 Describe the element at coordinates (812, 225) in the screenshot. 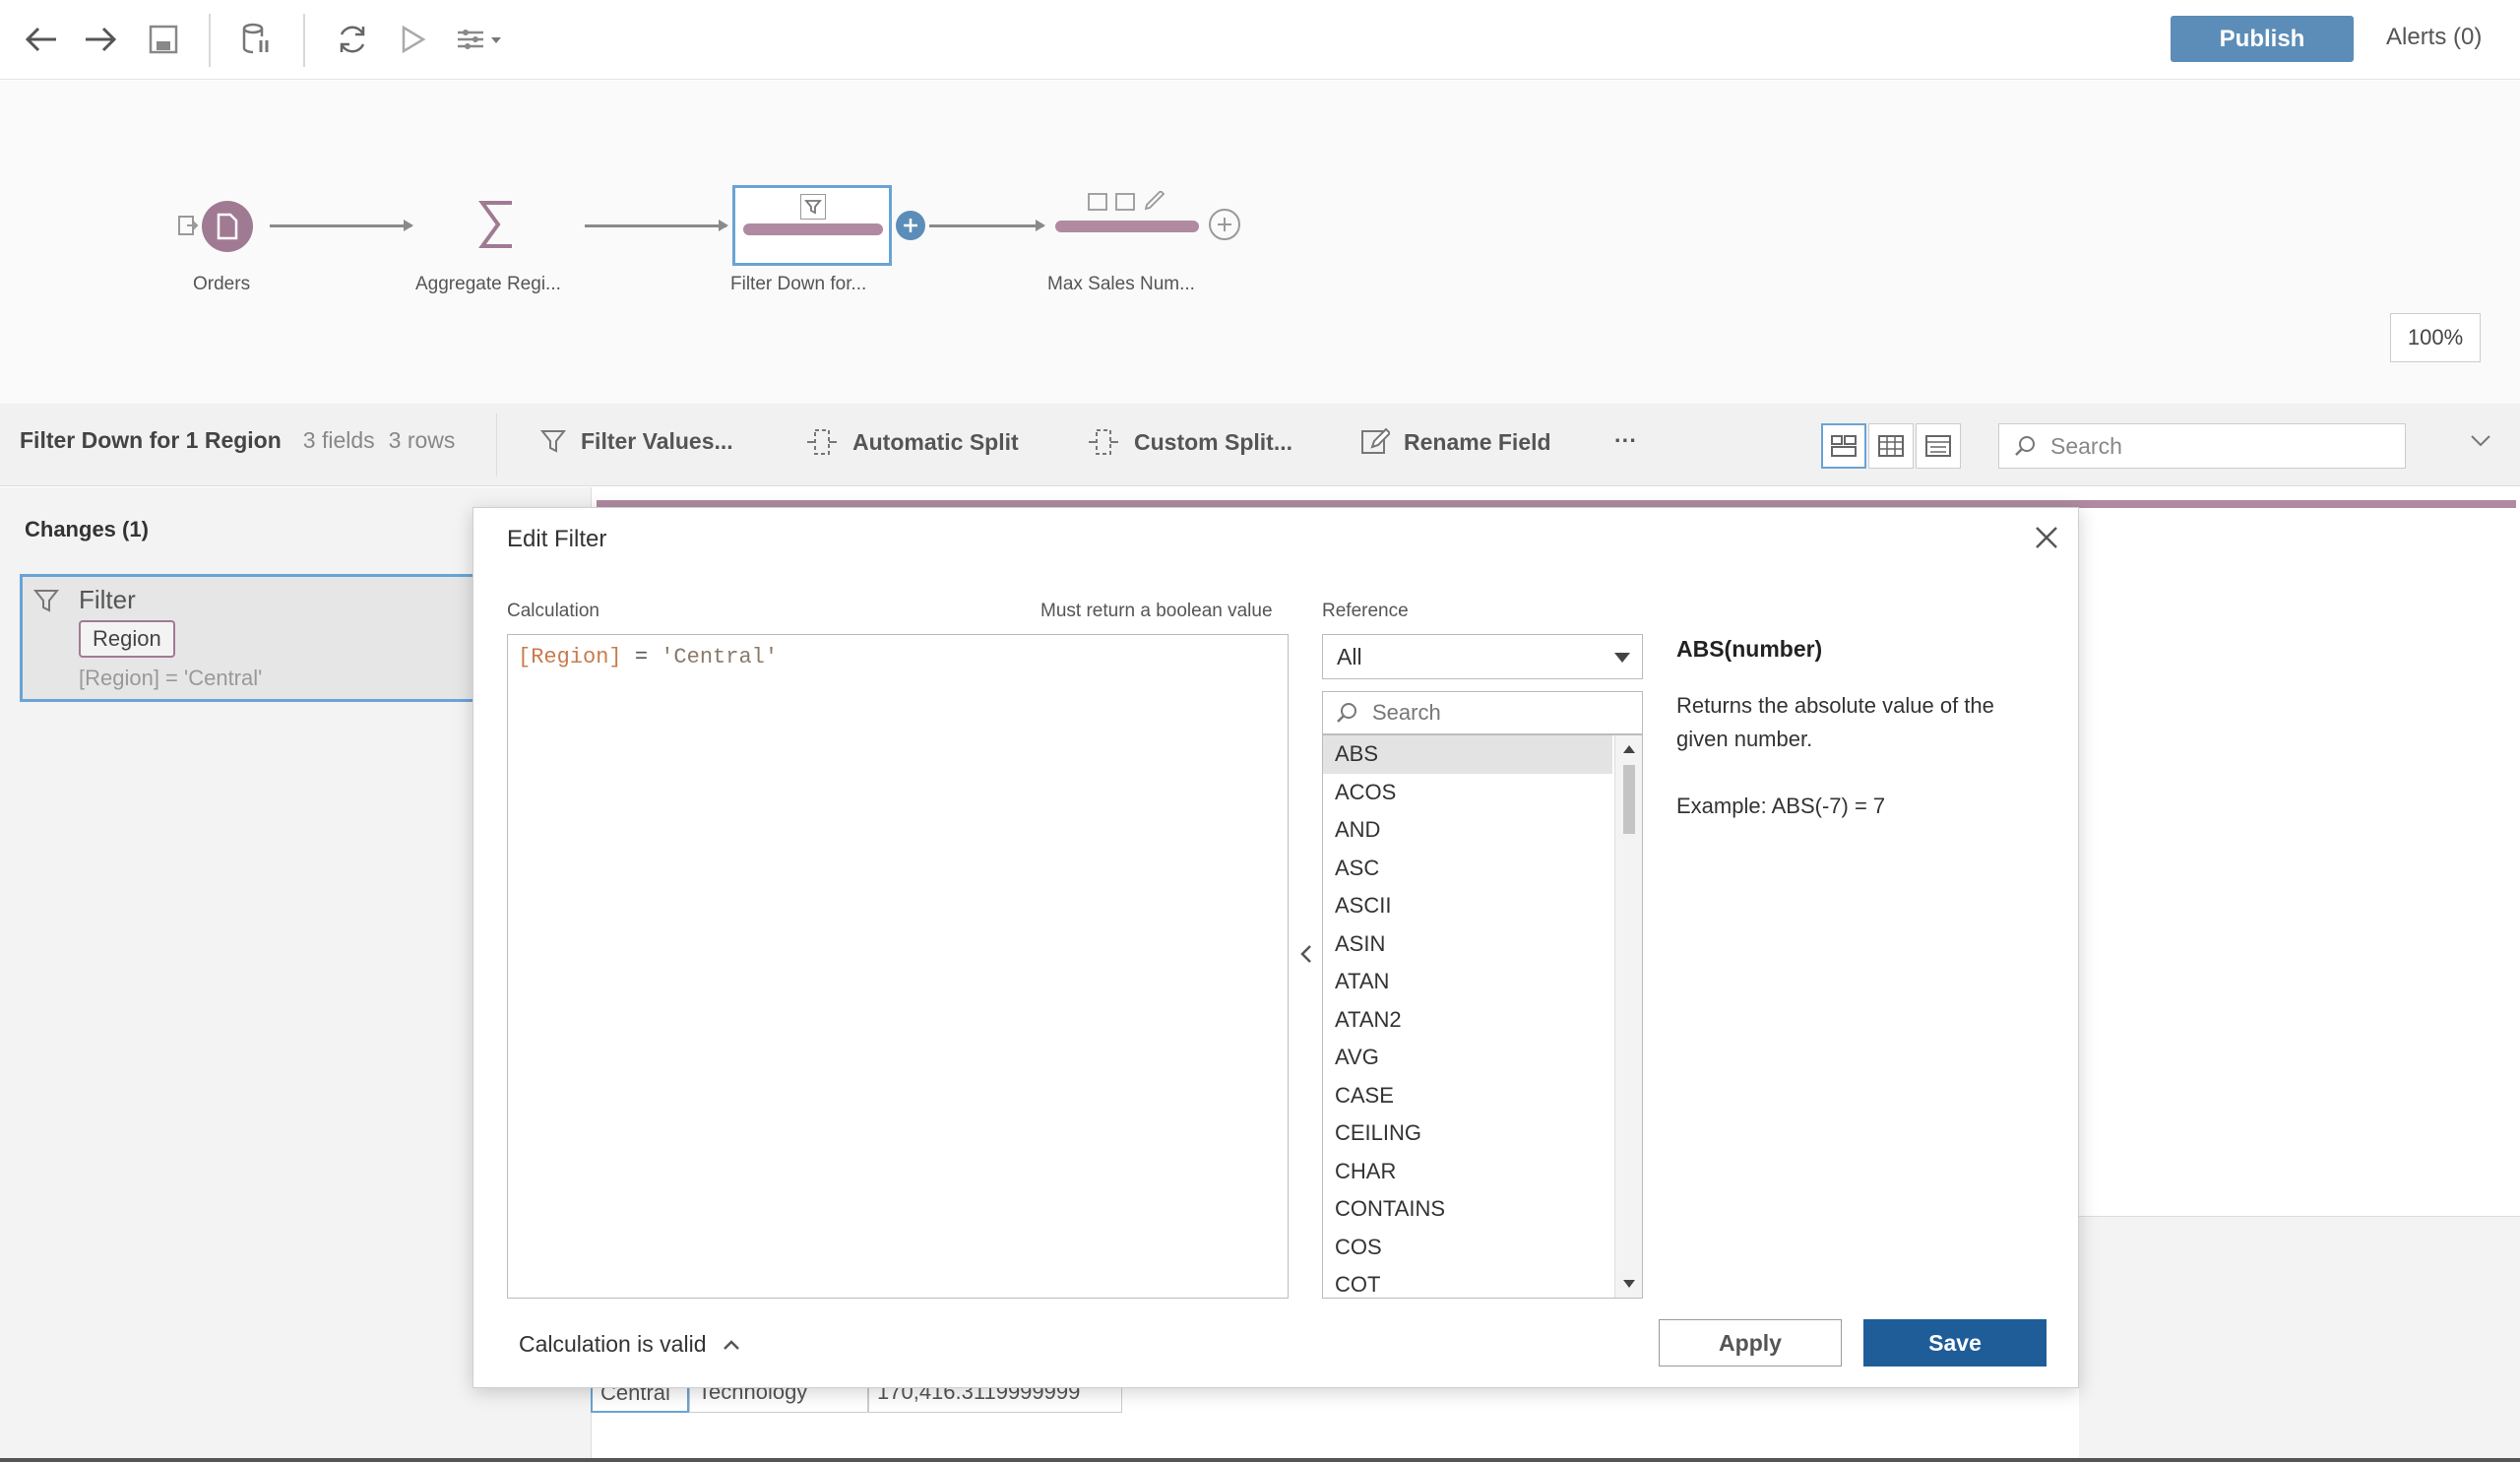

I see `filter-node` at that location.